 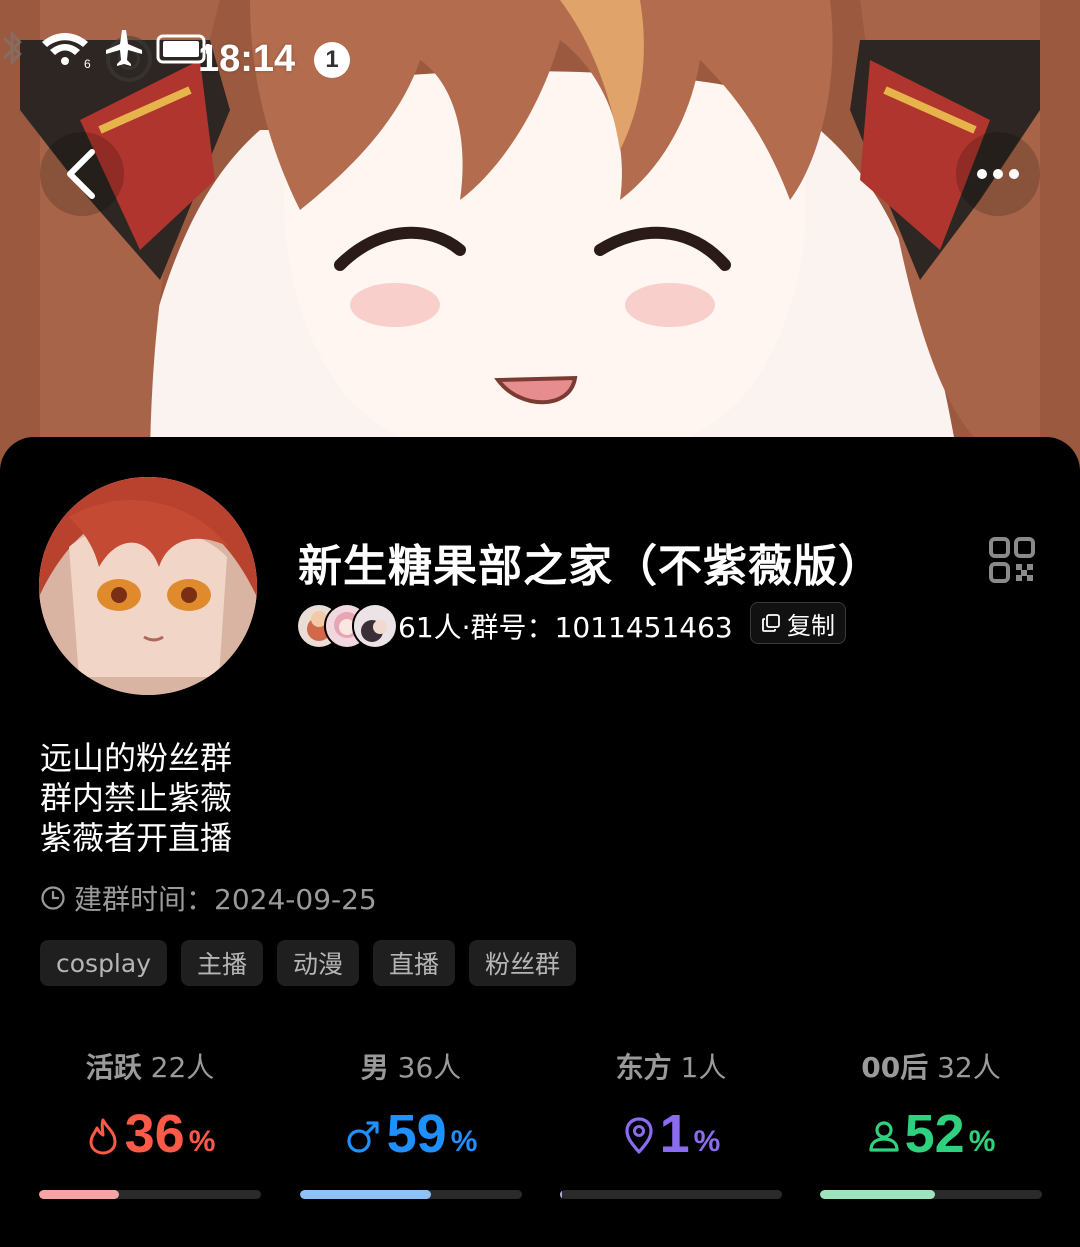 I want to click on copy-label: 复制, so click(x=811, y=625).